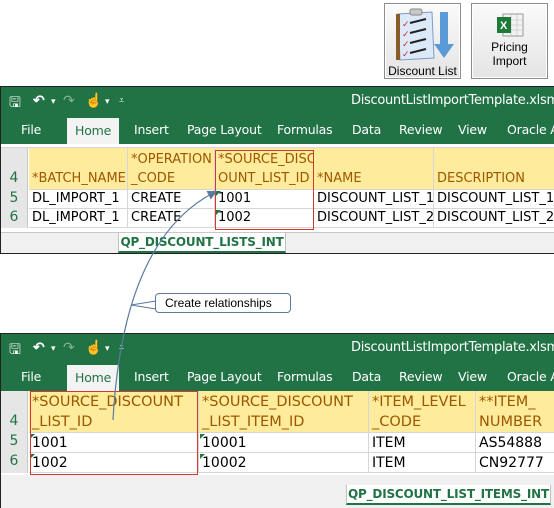  What do you see at coordinates (515, 412) in the screenshot?
I see `header-cell: **ITEM_ NUMBER` at bounding box center [515, 412].